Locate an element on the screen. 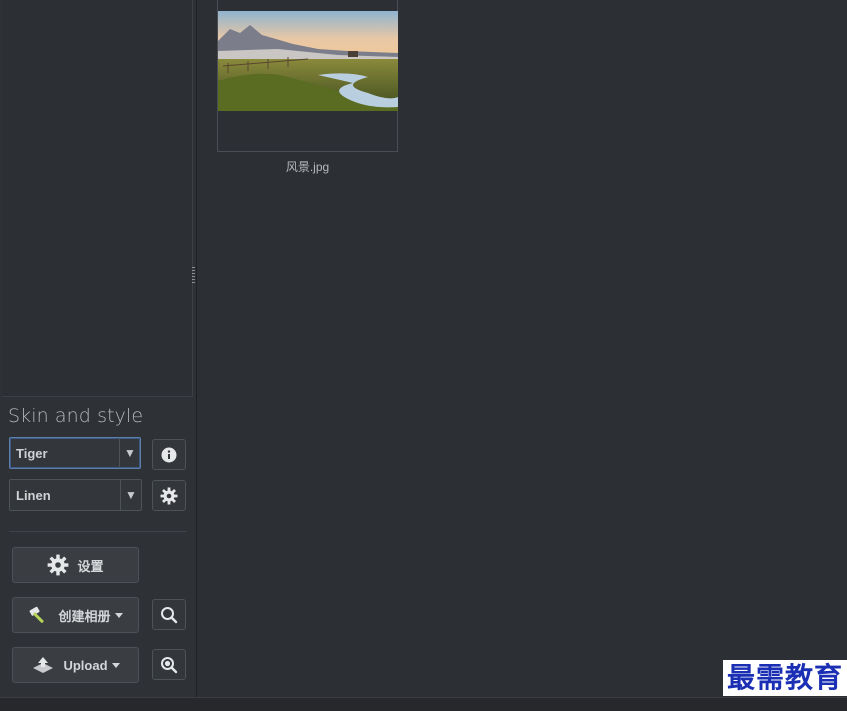  style-select: Linen ▼ is located at coordinates (75, 495).